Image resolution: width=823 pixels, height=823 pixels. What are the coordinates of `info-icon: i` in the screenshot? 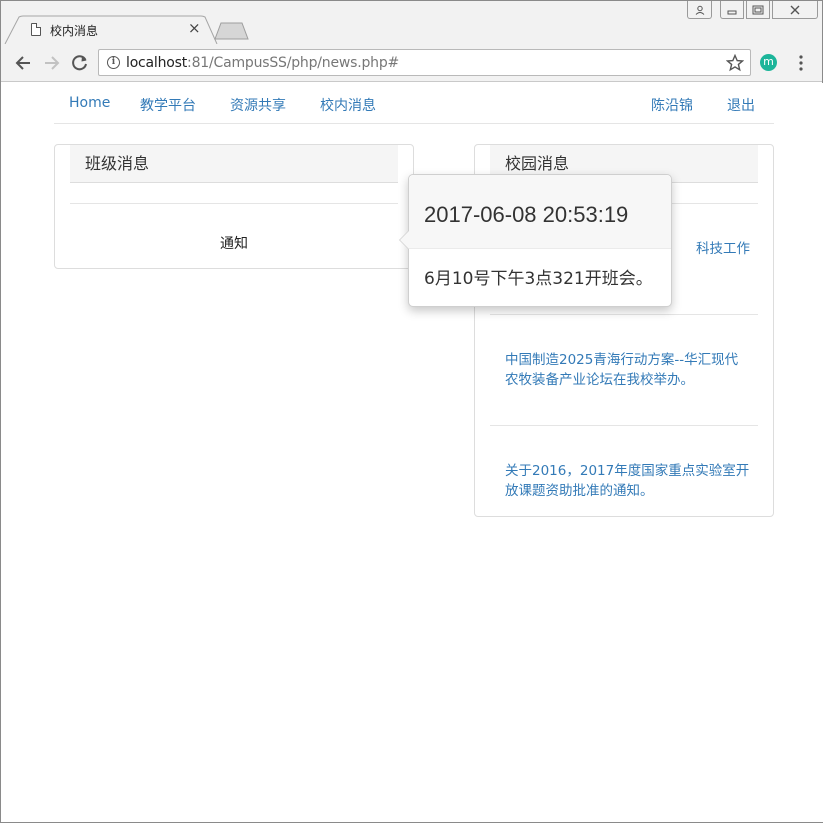 It's located at (113, 62).